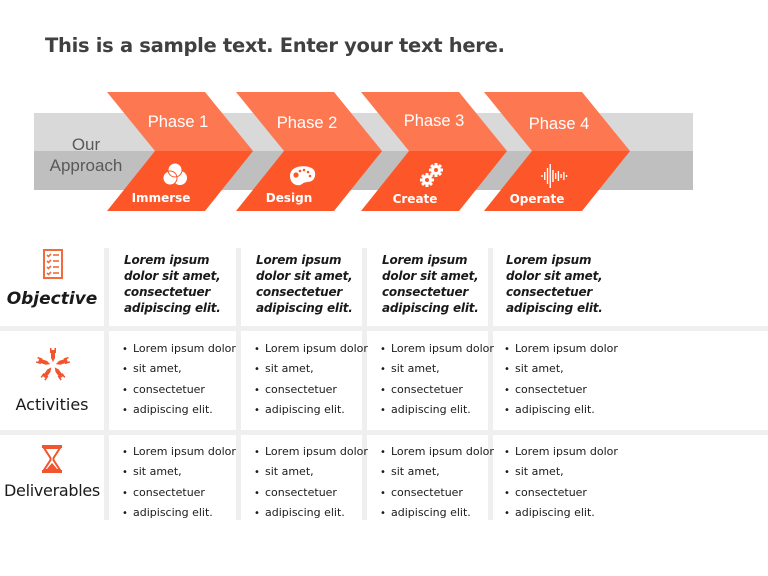  I want to click on approach-label: Our Approach, so click(86, 155).